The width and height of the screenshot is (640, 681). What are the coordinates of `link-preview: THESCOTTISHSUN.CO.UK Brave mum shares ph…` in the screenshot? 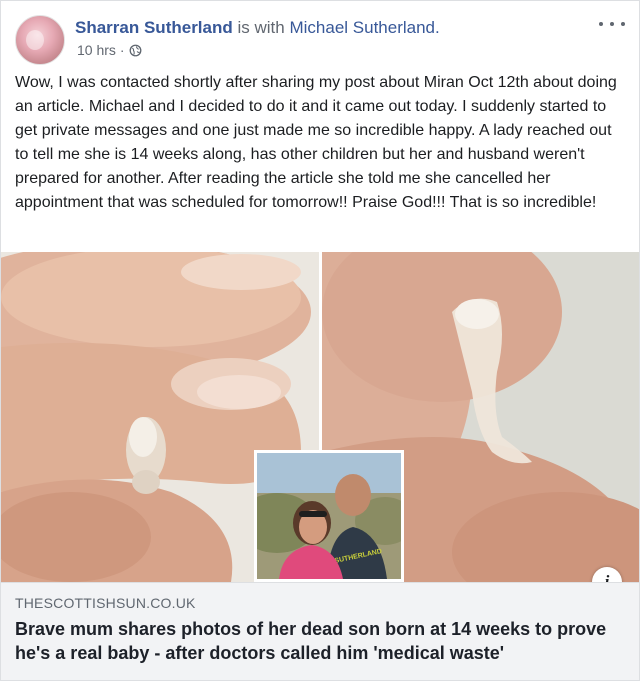 It's located at (320, 631).